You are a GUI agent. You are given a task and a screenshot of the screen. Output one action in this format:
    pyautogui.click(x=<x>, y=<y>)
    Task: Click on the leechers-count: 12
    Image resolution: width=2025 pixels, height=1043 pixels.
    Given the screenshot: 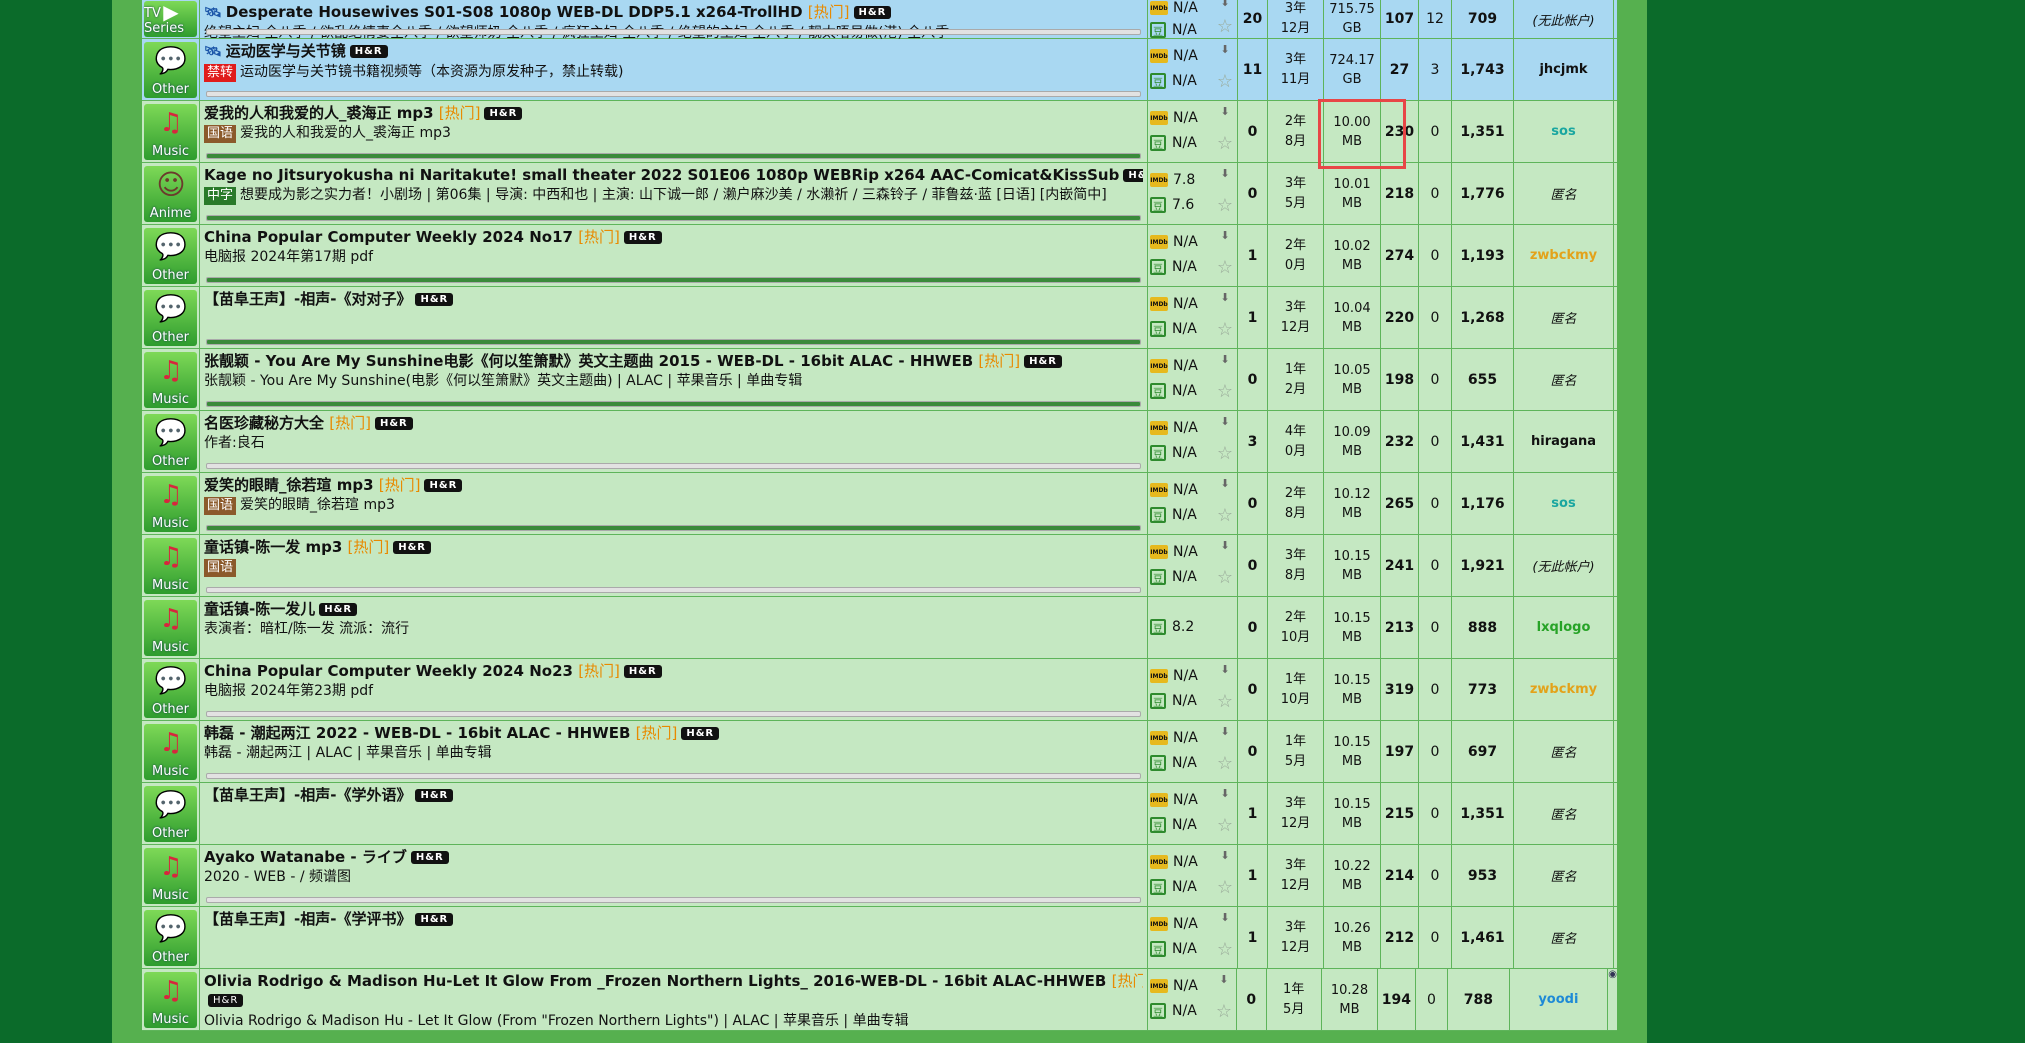 What is the action you would take?
    pyautogui.click(x=1435, y=19)
    